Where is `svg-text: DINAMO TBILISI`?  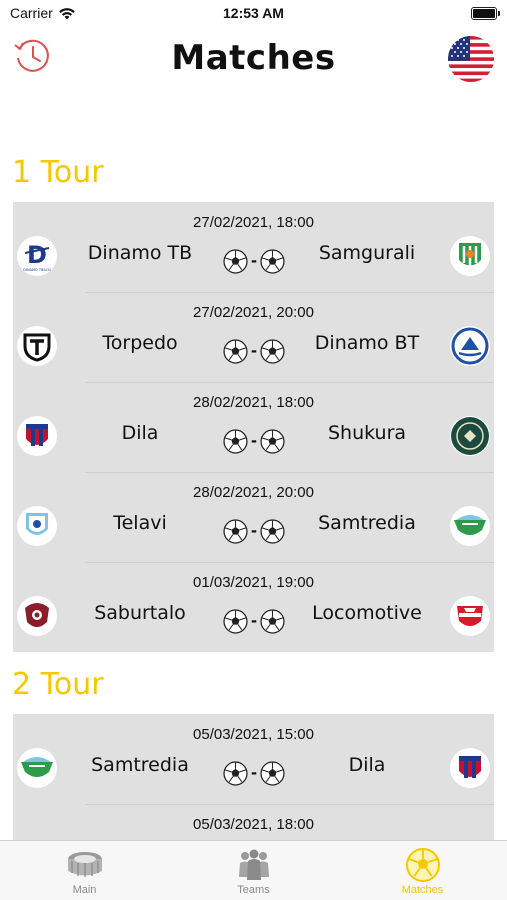
svg-text: DINAMO TBILISI is located at coordinates (36, 270).